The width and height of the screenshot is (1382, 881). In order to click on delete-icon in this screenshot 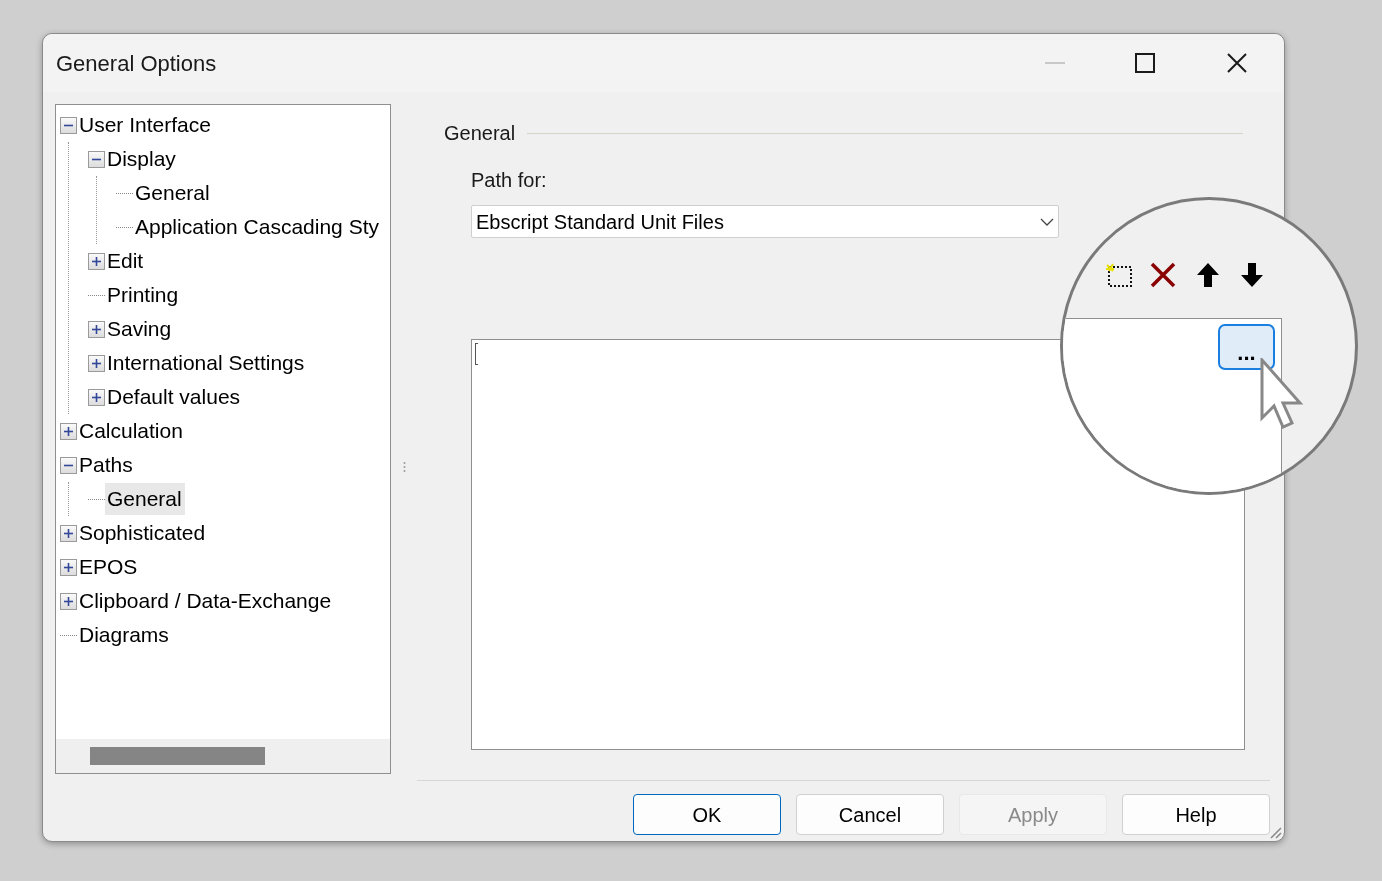, I will do `click(1163, 275)`.